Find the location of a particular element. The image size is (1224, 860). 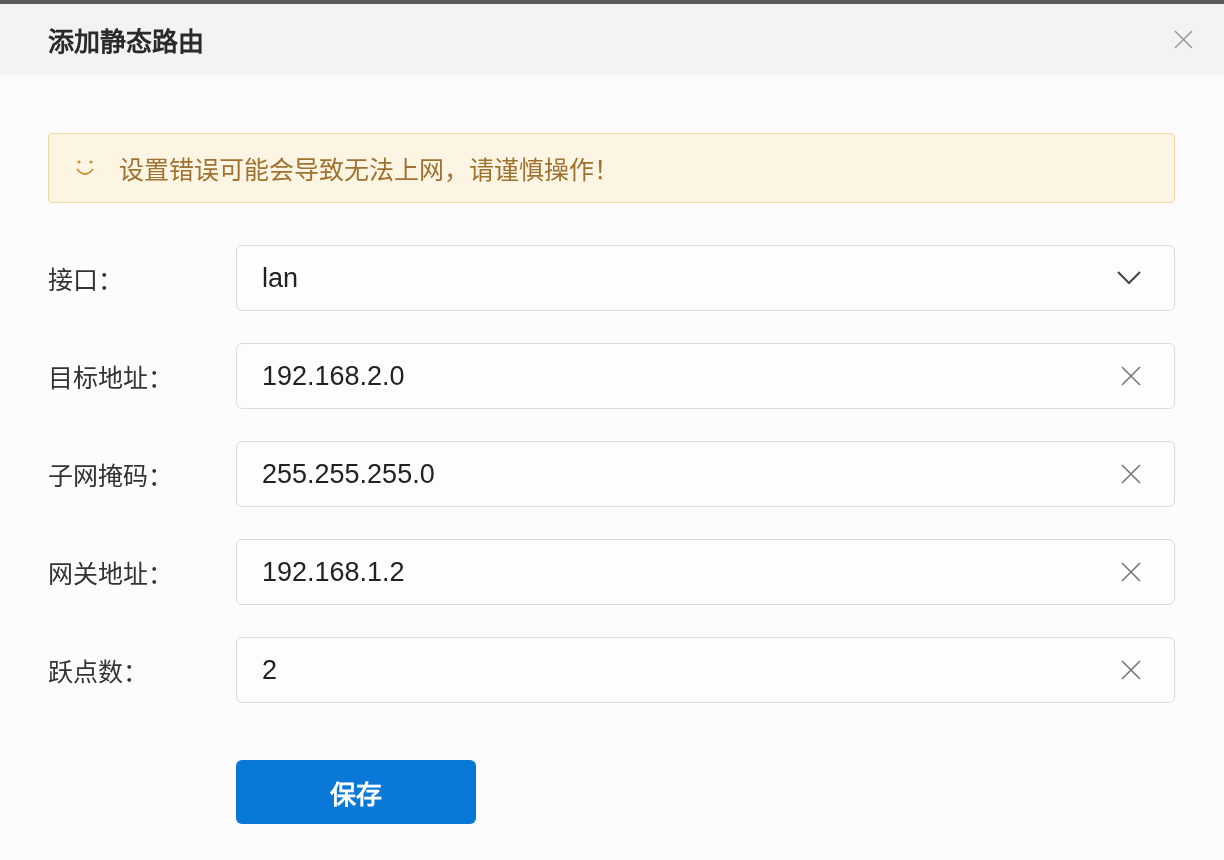

select-field: lan is located at coordinates (705, 278).